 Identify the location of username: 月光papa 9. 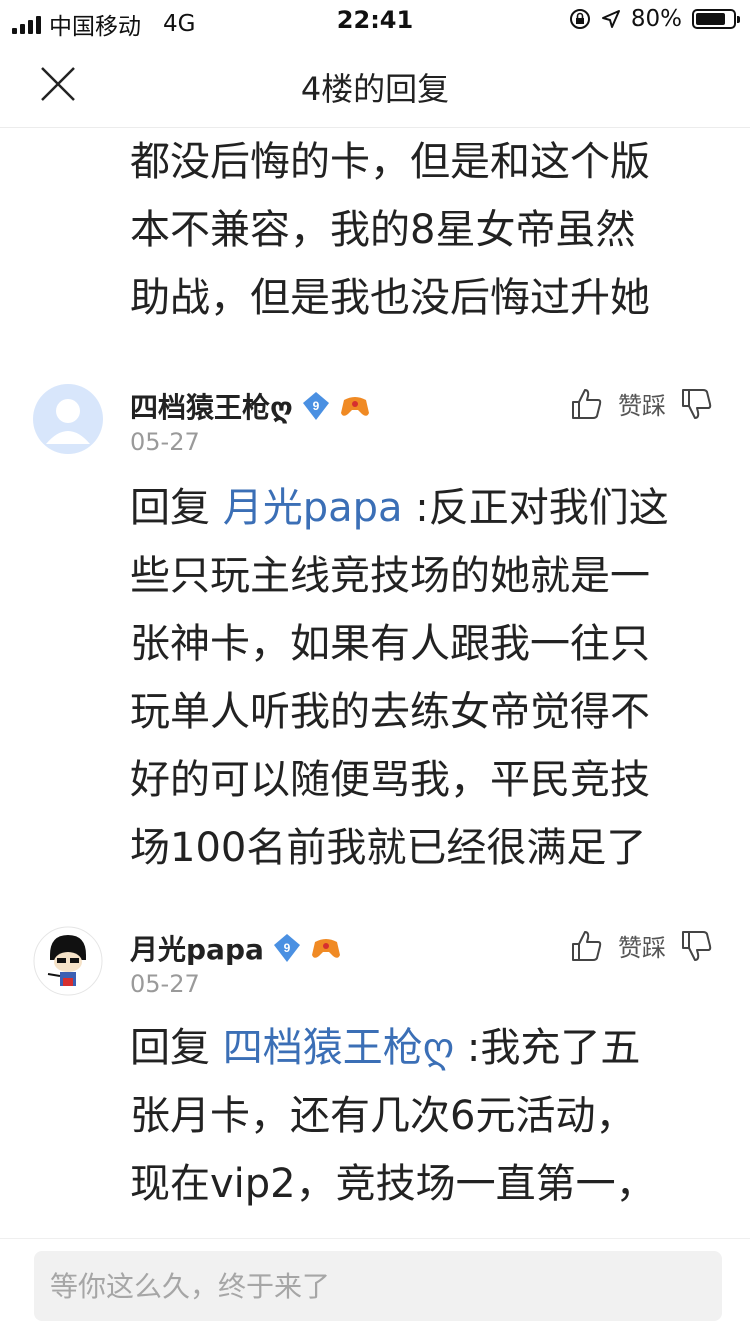
(236, 948).